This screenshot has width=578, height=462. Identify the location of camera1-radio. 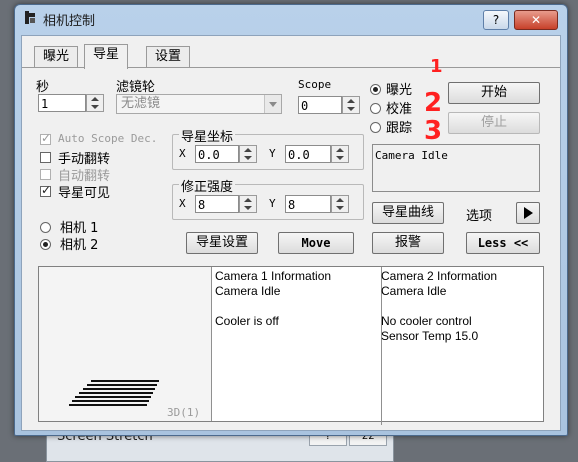
(45, 227).